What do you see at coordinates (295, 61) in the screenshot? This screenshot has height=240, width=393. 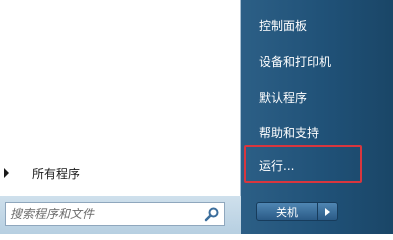 I see `devices-printers-item: 设备和打印机` at bounding box center [295, 61].